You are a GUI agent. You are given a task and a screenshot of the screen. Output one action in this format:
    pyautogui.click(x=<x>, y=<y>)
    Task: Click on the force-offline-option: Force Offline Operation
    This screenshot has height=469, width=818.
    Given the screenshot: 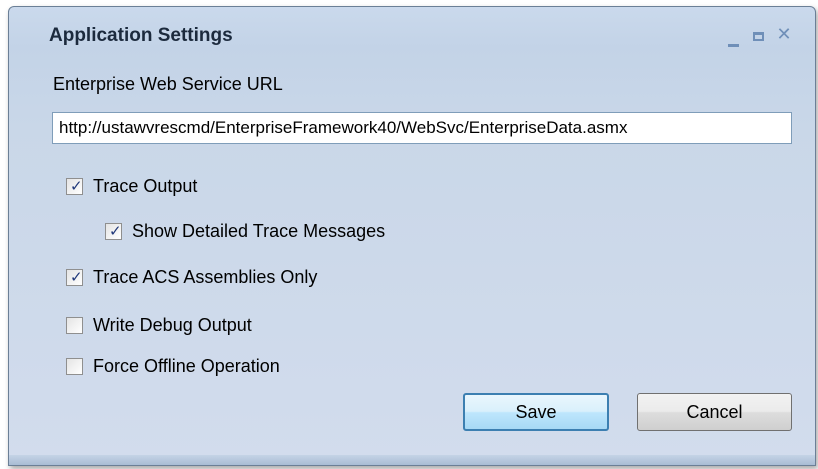 What is the action you would take?
    pyautogui.click(x=173, y=366)
    